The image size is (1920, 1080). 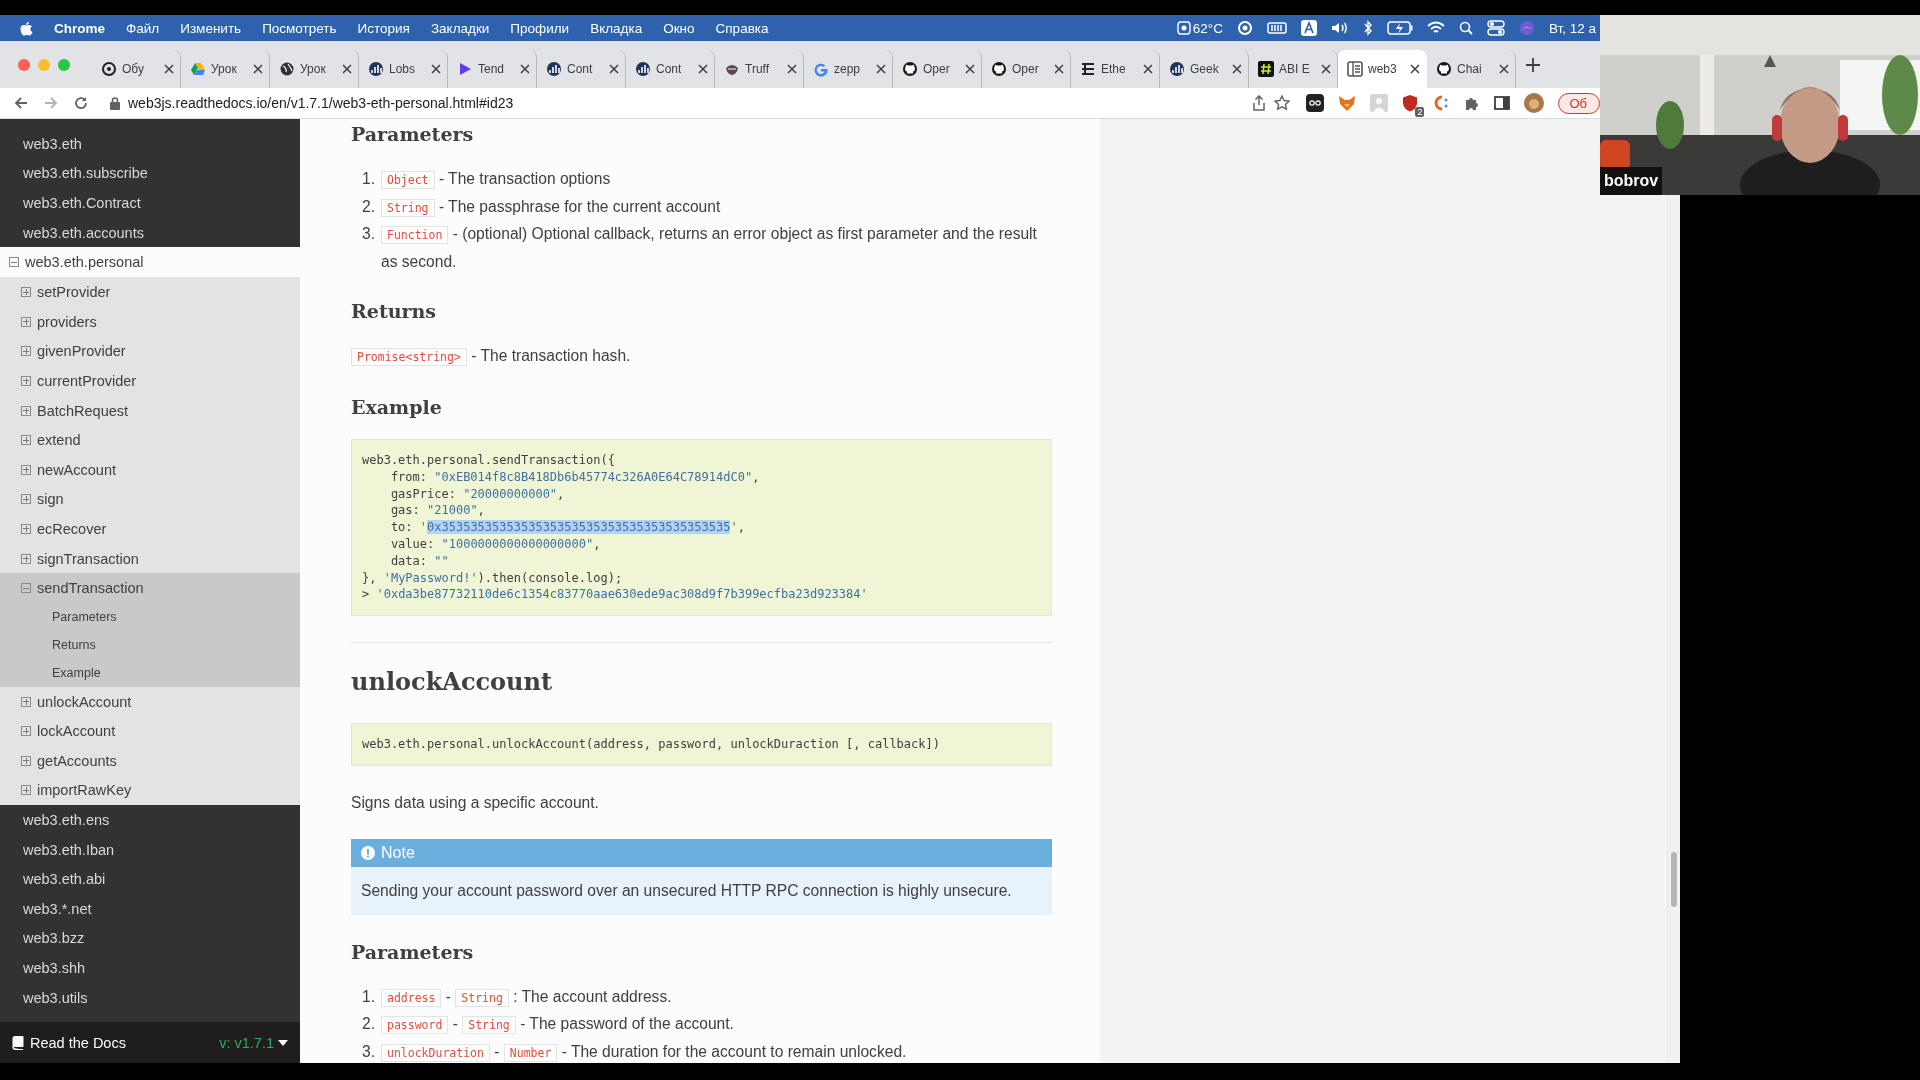 I want to click on reload-icon, so click(x=81, y=103).